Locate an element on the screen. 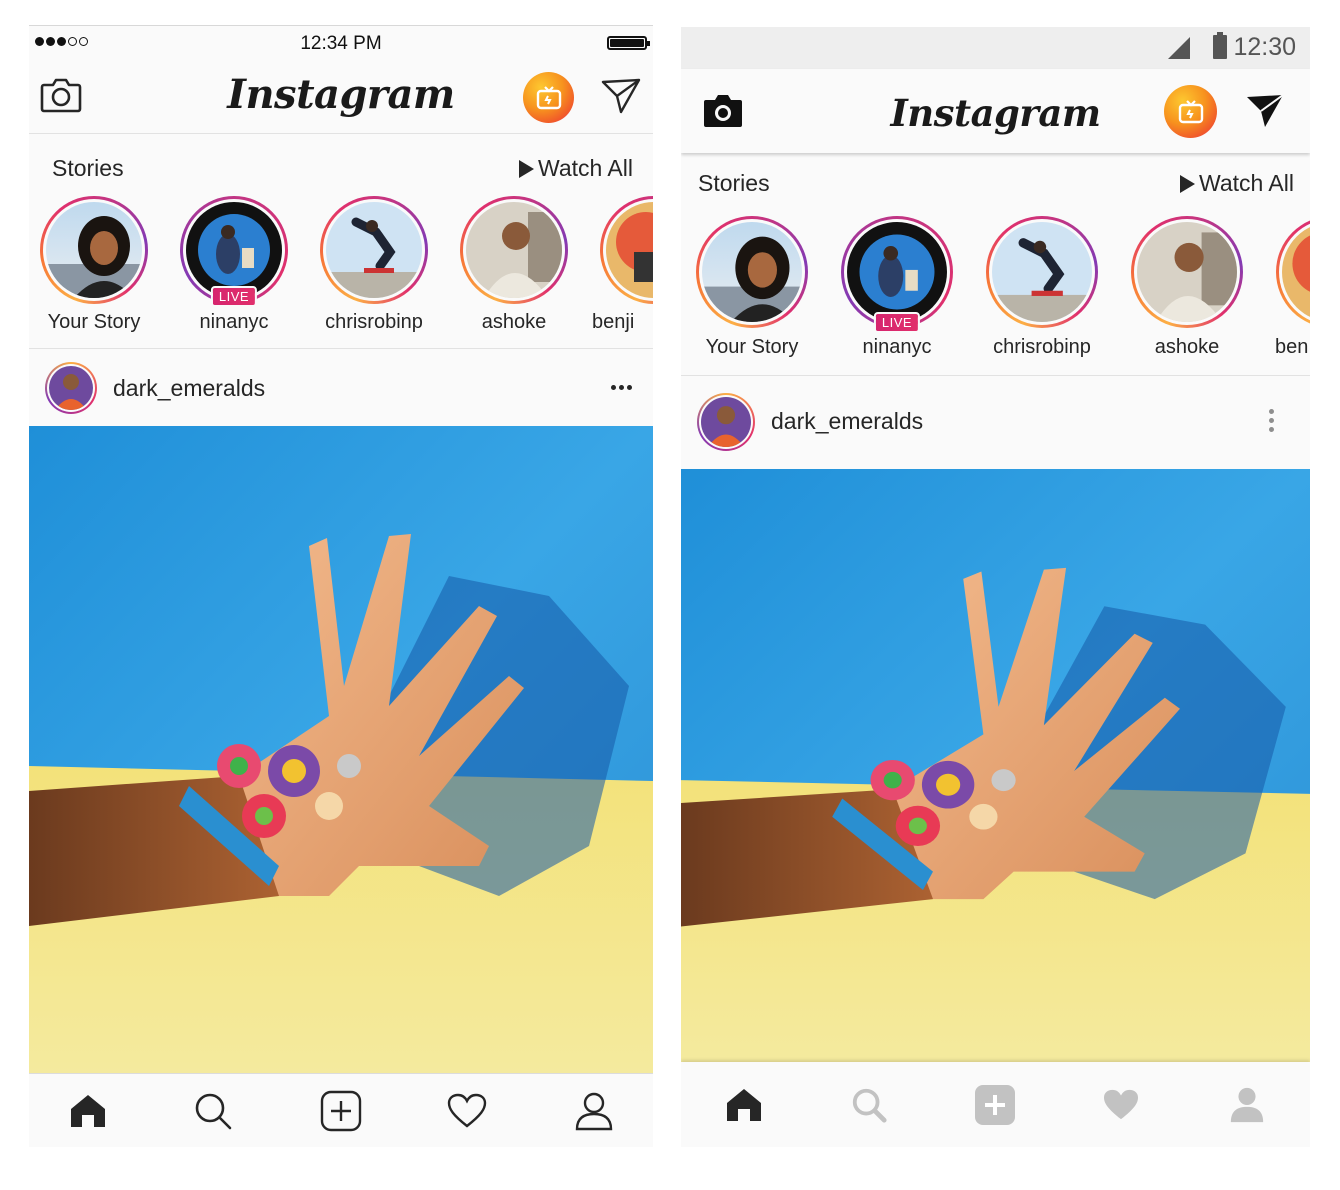 The width and height of the screenshot is (1340, 1190). status-bar: 12:34 PM is located at coordinates (341, 42).